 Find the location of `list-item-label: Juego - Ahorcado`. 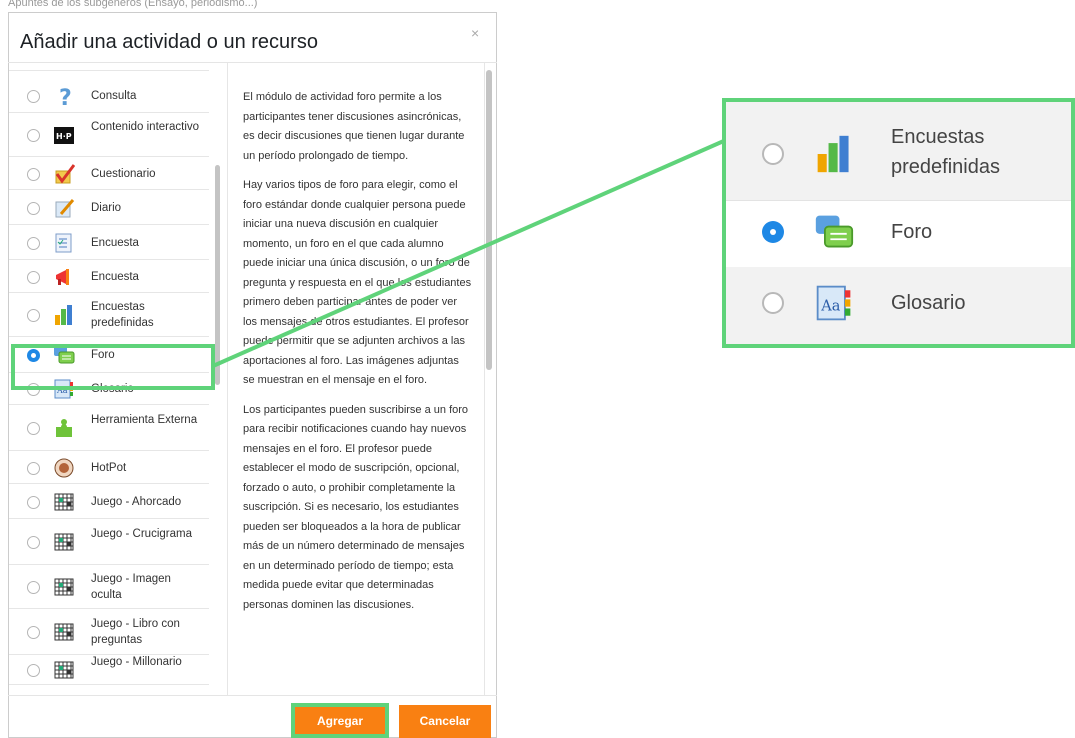

list-item-label: Juego - Ahorcado is located at coordinates (136, 501).